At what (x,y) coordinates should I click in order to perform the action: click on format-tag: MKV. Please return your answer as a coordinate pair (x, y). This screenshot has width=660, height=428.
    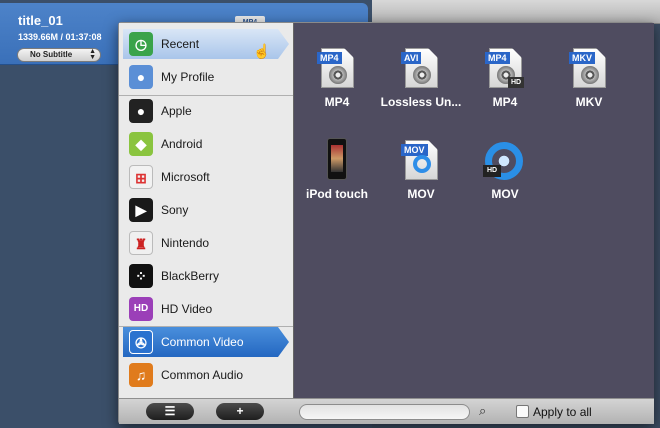
    Looking at the image, I should click on (582, 58).